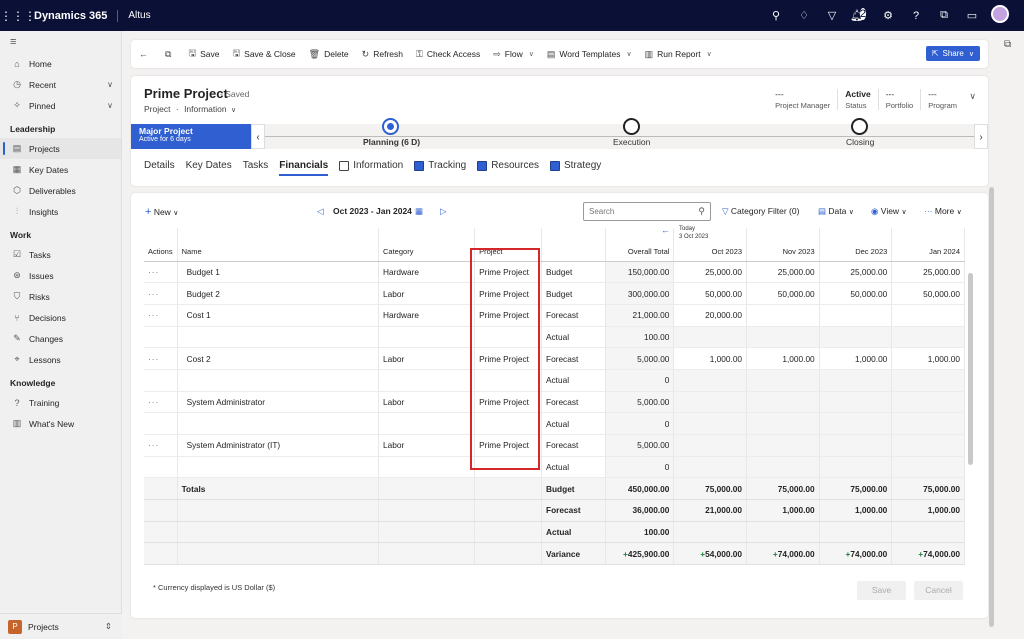 The width and height of the screenshot is (1024, 639). What do you see at coordinates (60, 190) in the screenshot?
I see `nav-deliverables: ⬡ Deliverables` at bounding box center [60, 190].